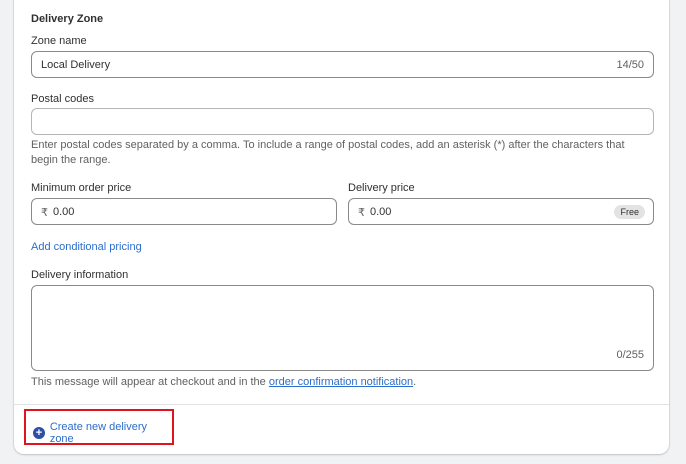  Describe the element at coordinates (415, 382) in the screenshot. I see `delivery-information-help-suffix: .` at that location.